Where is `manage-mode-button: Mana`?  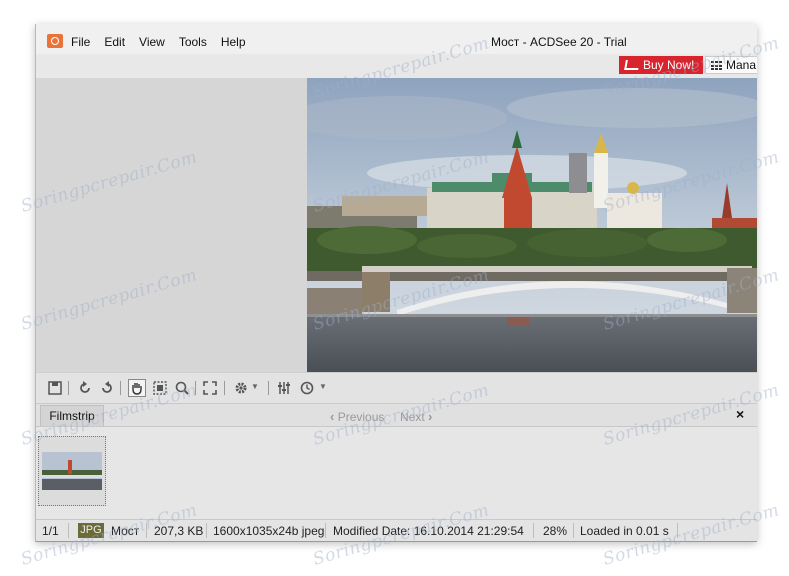 manage-mode-button: Mana is located at coordinates (731, 65).